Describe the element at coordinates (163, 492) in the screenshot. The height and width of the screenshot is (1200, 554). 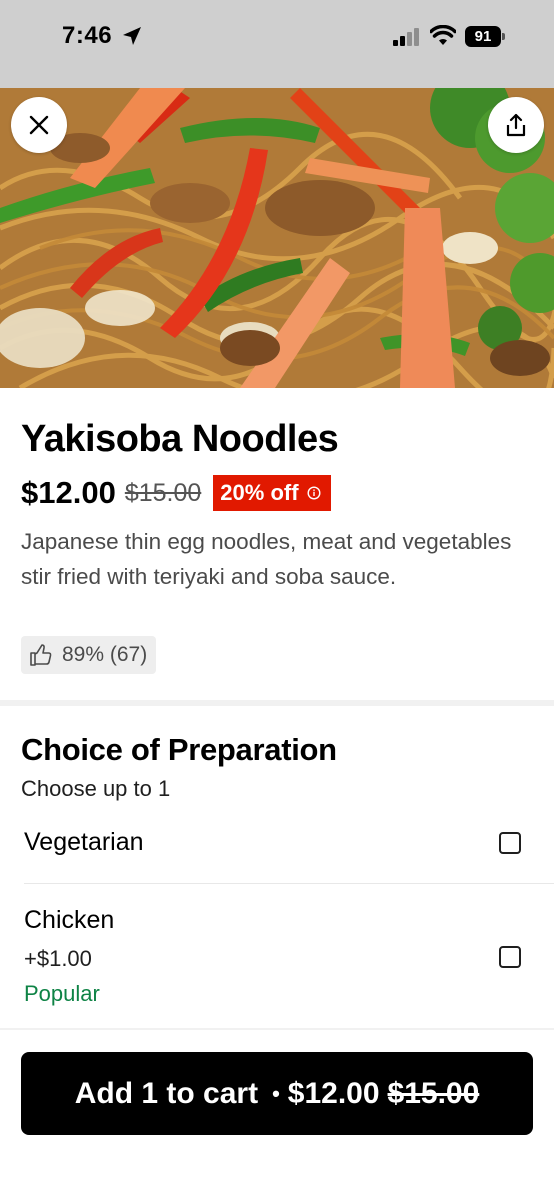
I see `item-original-price: $15.00` at that location.